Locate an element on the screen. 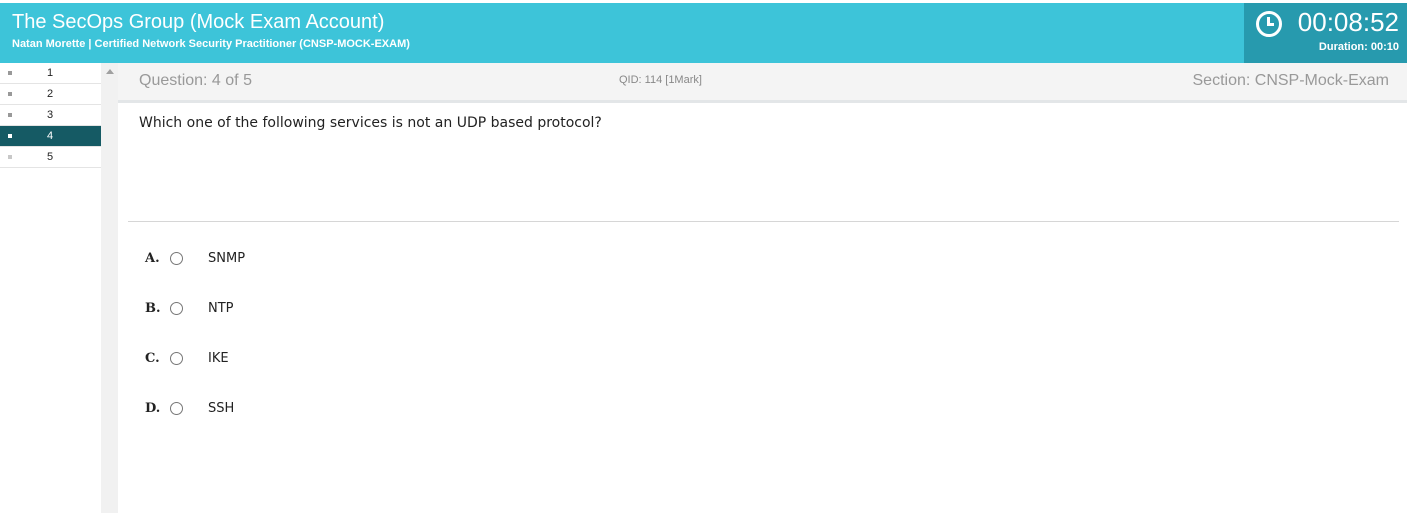  question-list: 1 2 3 4 5 is located at coordinates (51, 288).